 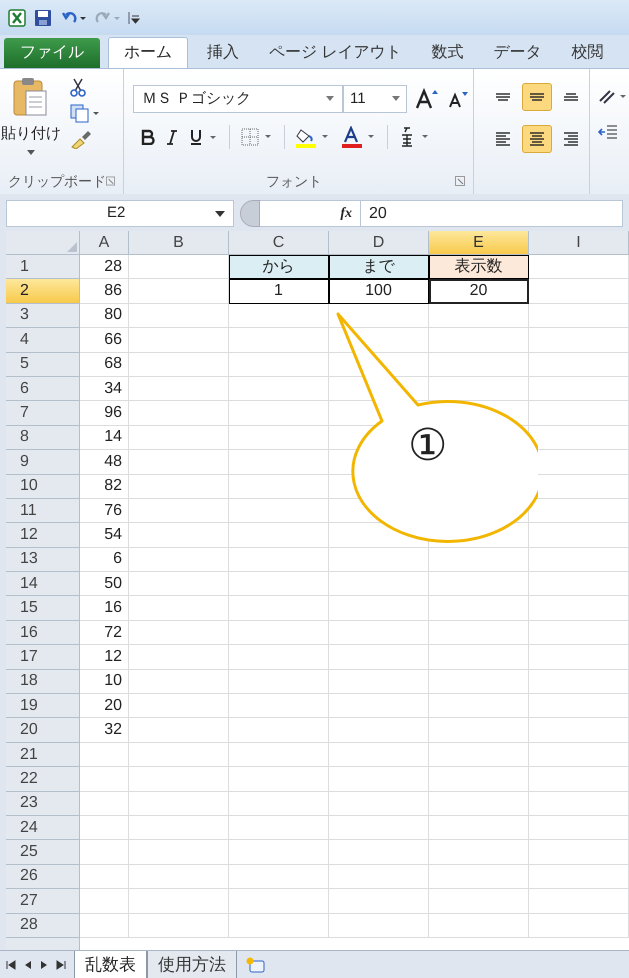 What do you see at coordinates (104, 730) in the screenshot?
I see `table-cell: 32` at bounding box center [104, 730].